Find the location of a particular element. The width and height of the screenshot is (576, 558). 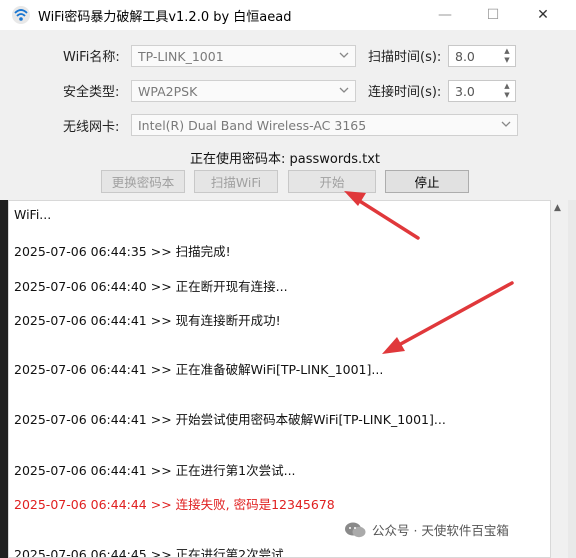

wechat-icon is located at coordinates (355, 529).